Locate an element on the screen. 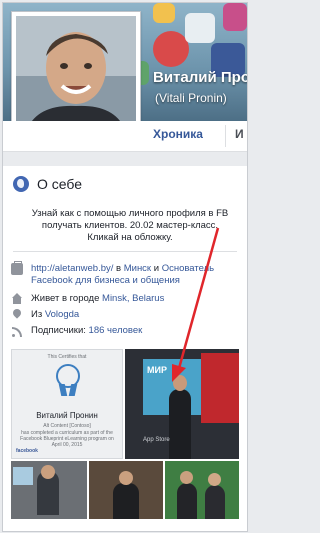 The image size is (320, 533). avatar is located at coordinates (76, 74).